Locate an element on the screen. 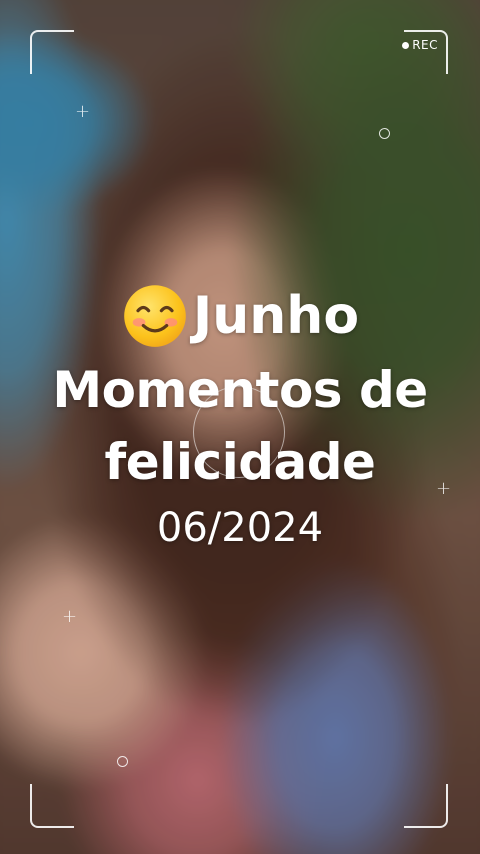  rec-indicator: REC is located at coordinates (420, 45).